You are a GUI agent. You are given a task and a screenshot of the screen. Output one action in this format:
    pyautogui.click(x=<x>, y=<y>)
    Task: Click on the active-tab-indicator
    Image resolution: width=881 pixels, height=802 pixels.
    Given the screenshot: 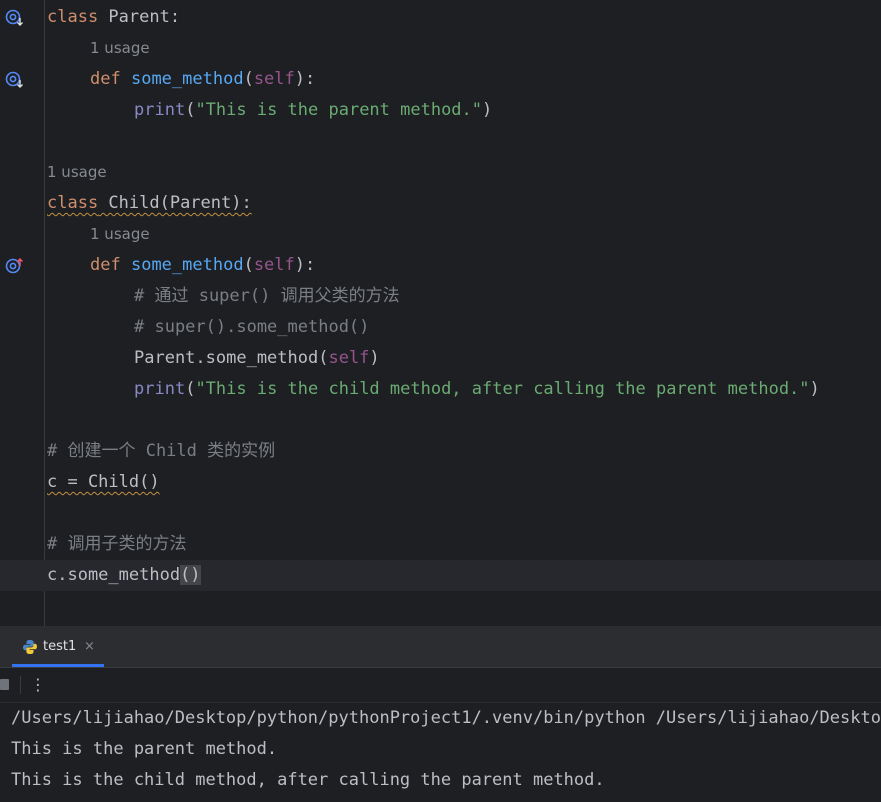 What is the action you would take?
    pyautogui.click(x=58, y=665)
    